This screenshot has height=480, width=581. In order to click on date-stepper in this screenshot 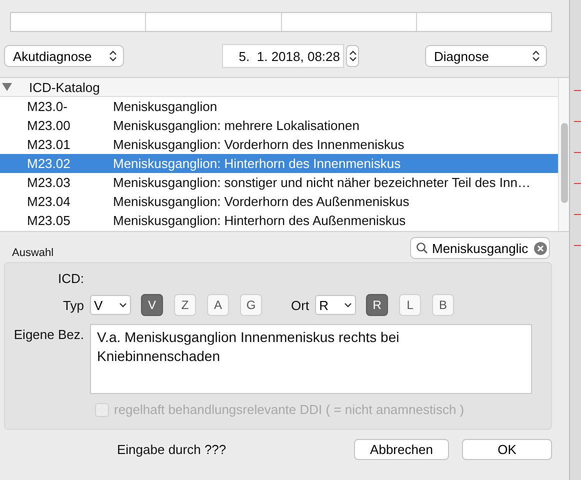, I will do `click(352, 56)`.